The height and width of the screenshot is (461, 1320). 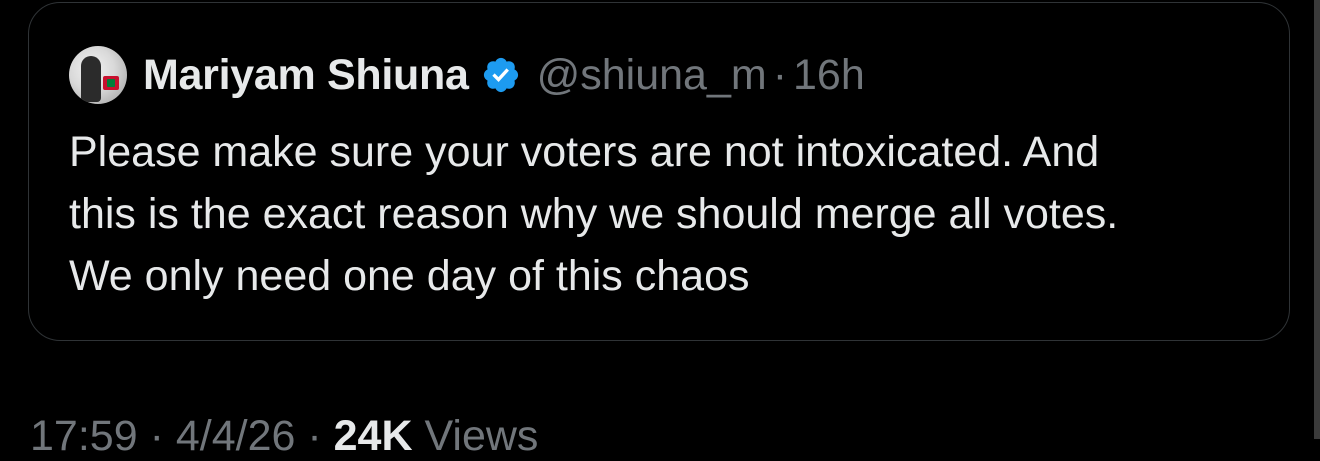 I want to click on verified-badge-icon, so click(x=500, y=75).